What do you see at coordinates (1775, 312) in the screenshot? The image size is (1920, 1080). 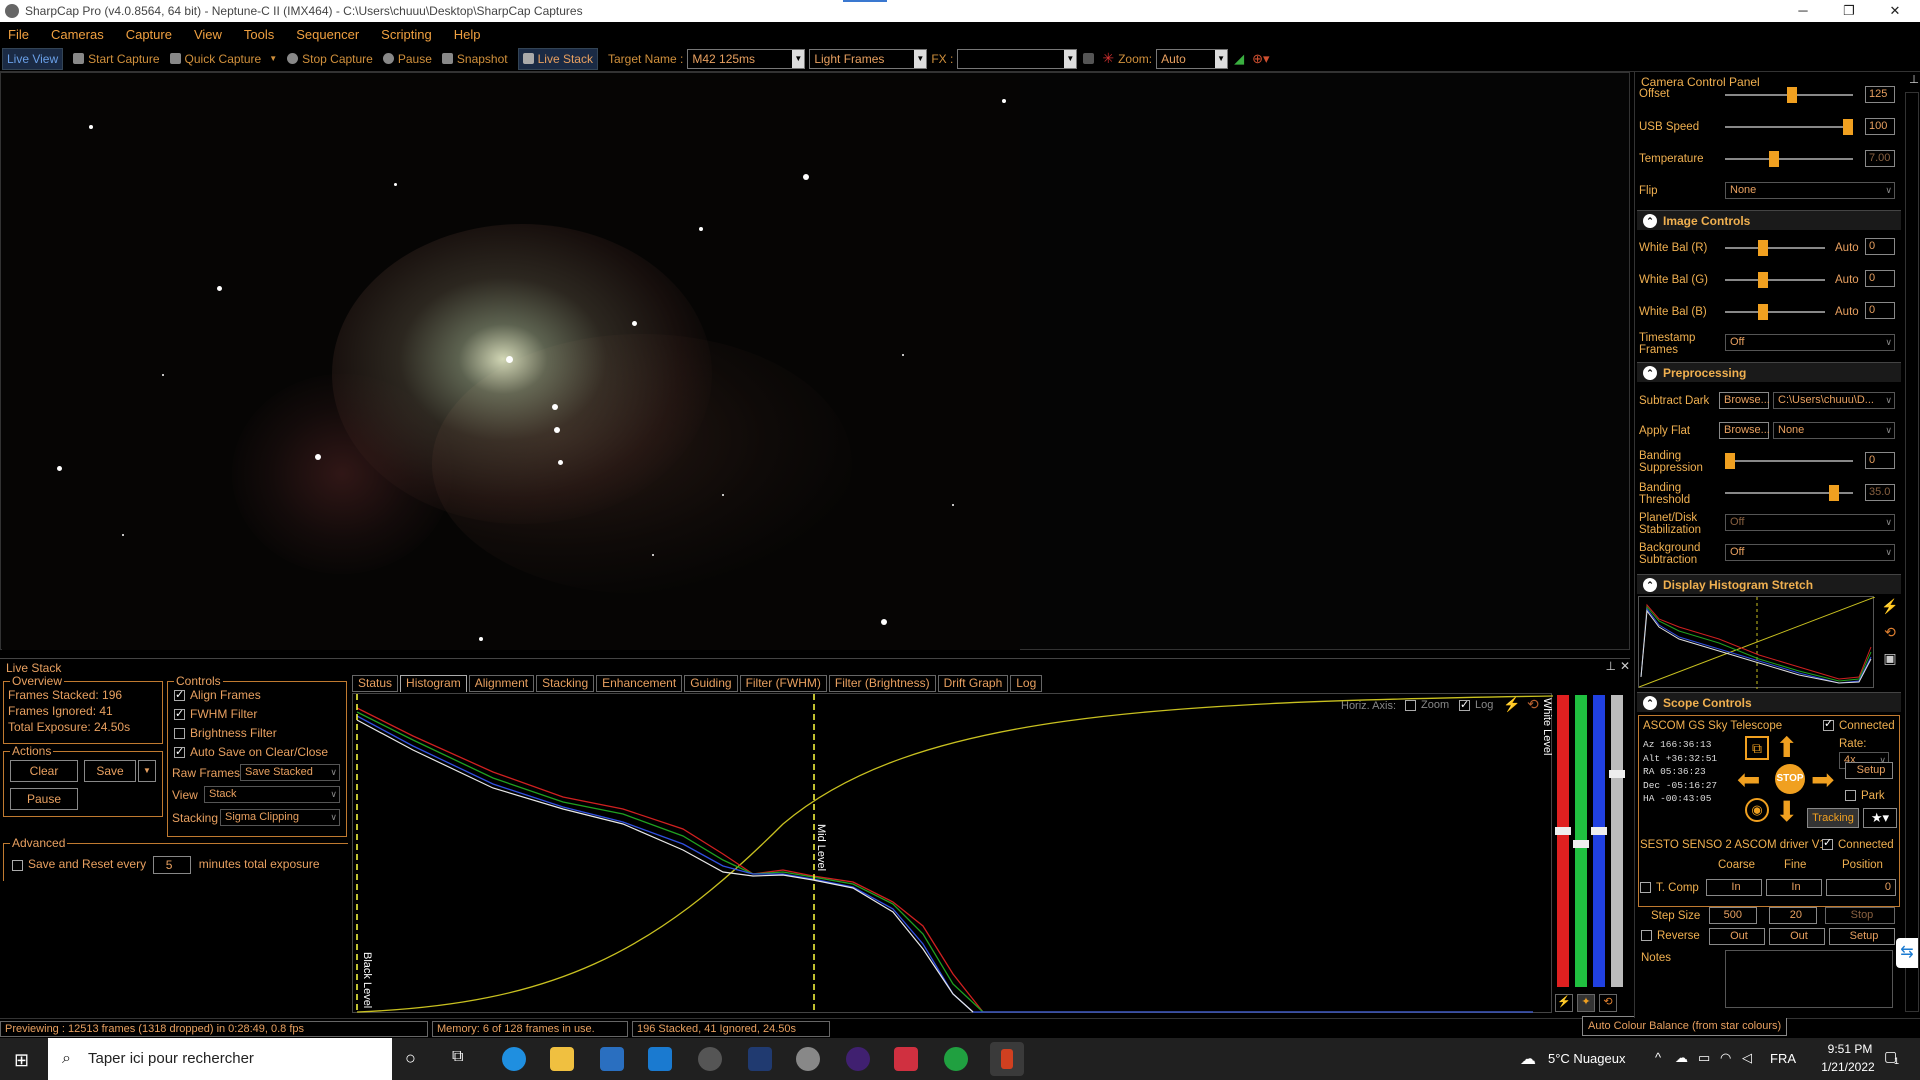 I see `wb-b-slider` at bounding box center [1775, 312].